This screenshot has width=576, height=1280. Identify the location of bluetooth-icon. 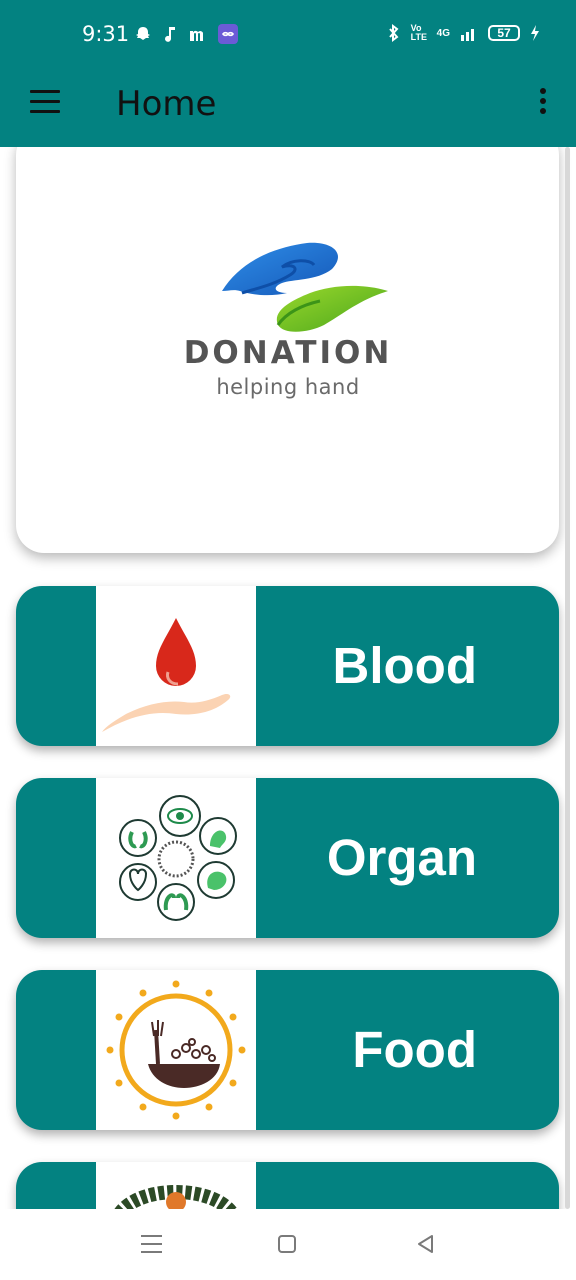
(393, 33).